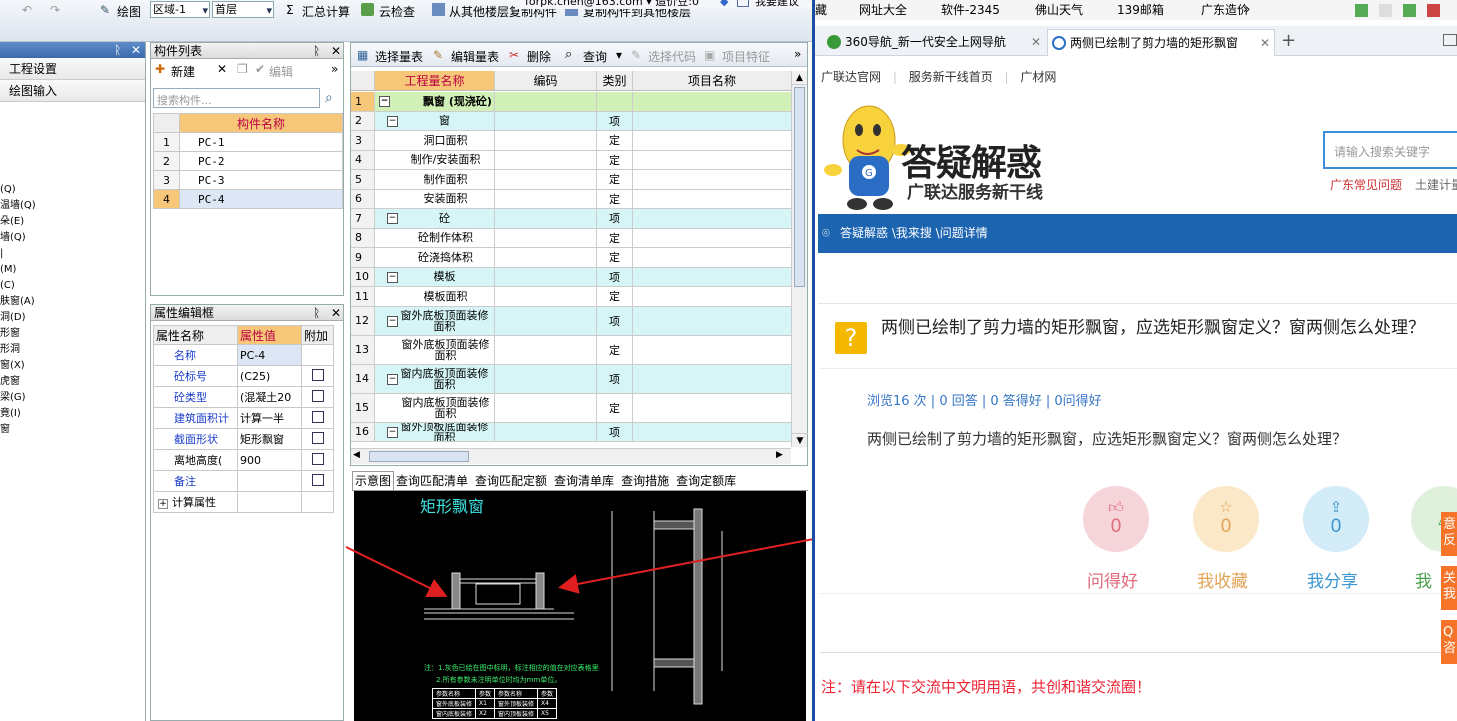 The image size is (1457, 721). Describe the element at coordinates (73, 302) in the screenshot. I see `tree-item: 肤窗(A)` at that location.